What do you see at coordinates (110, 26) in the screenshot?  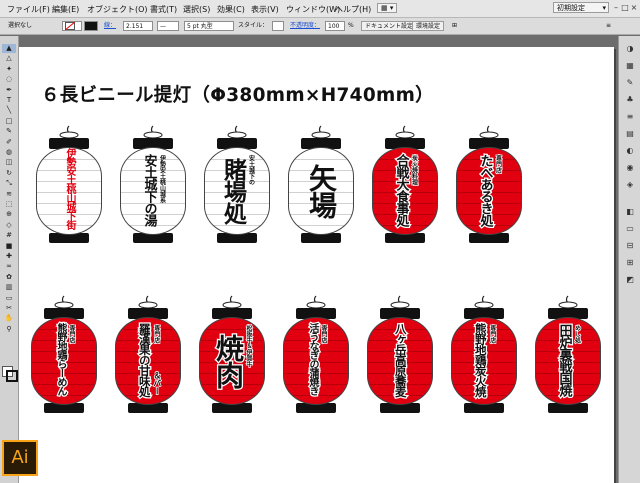 I see `stroke-label: 線：` at bounding box center [110, 26].